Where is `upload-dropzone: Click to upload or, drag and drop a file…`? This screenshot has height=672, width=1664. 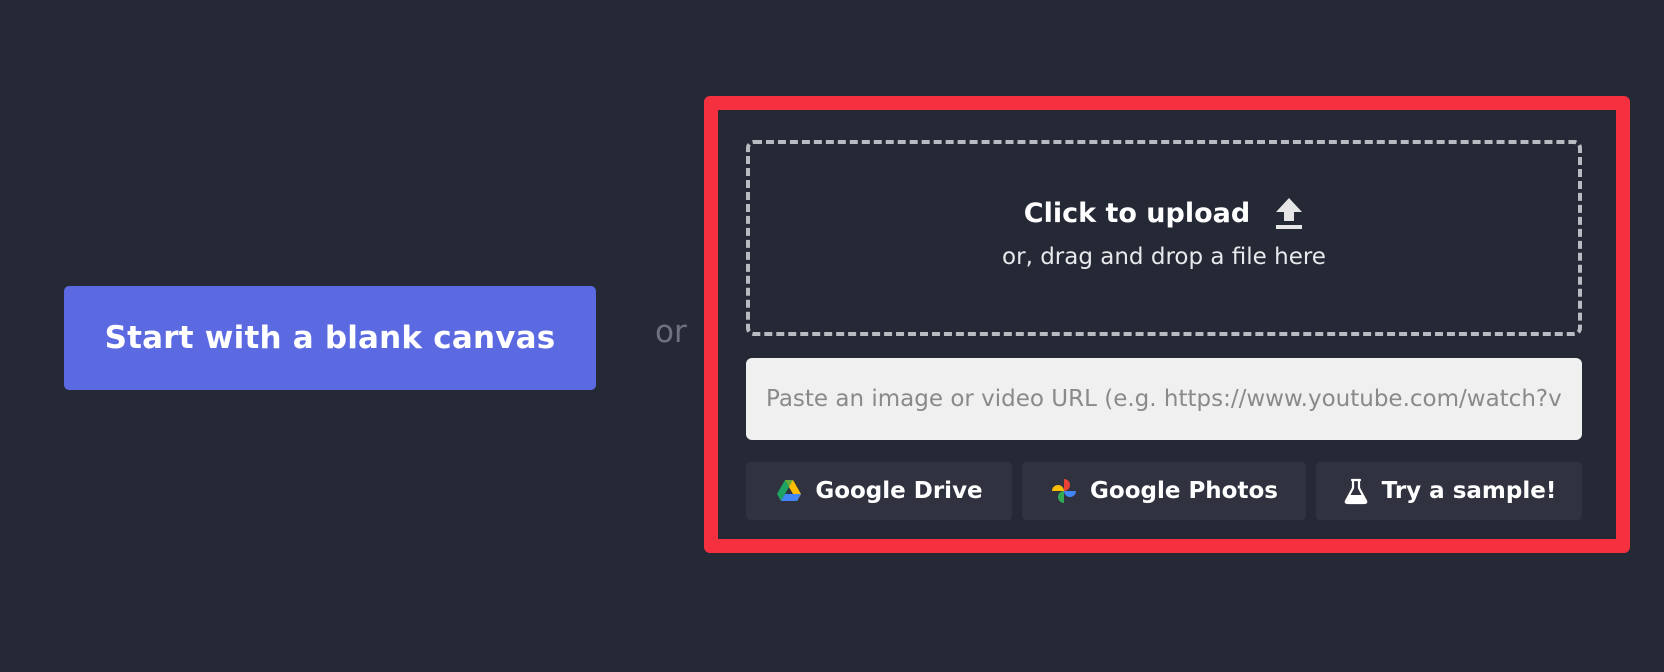 upload-dropzone: Click to upload or, drag and drop a file… is located at coordinates (1164, 238).